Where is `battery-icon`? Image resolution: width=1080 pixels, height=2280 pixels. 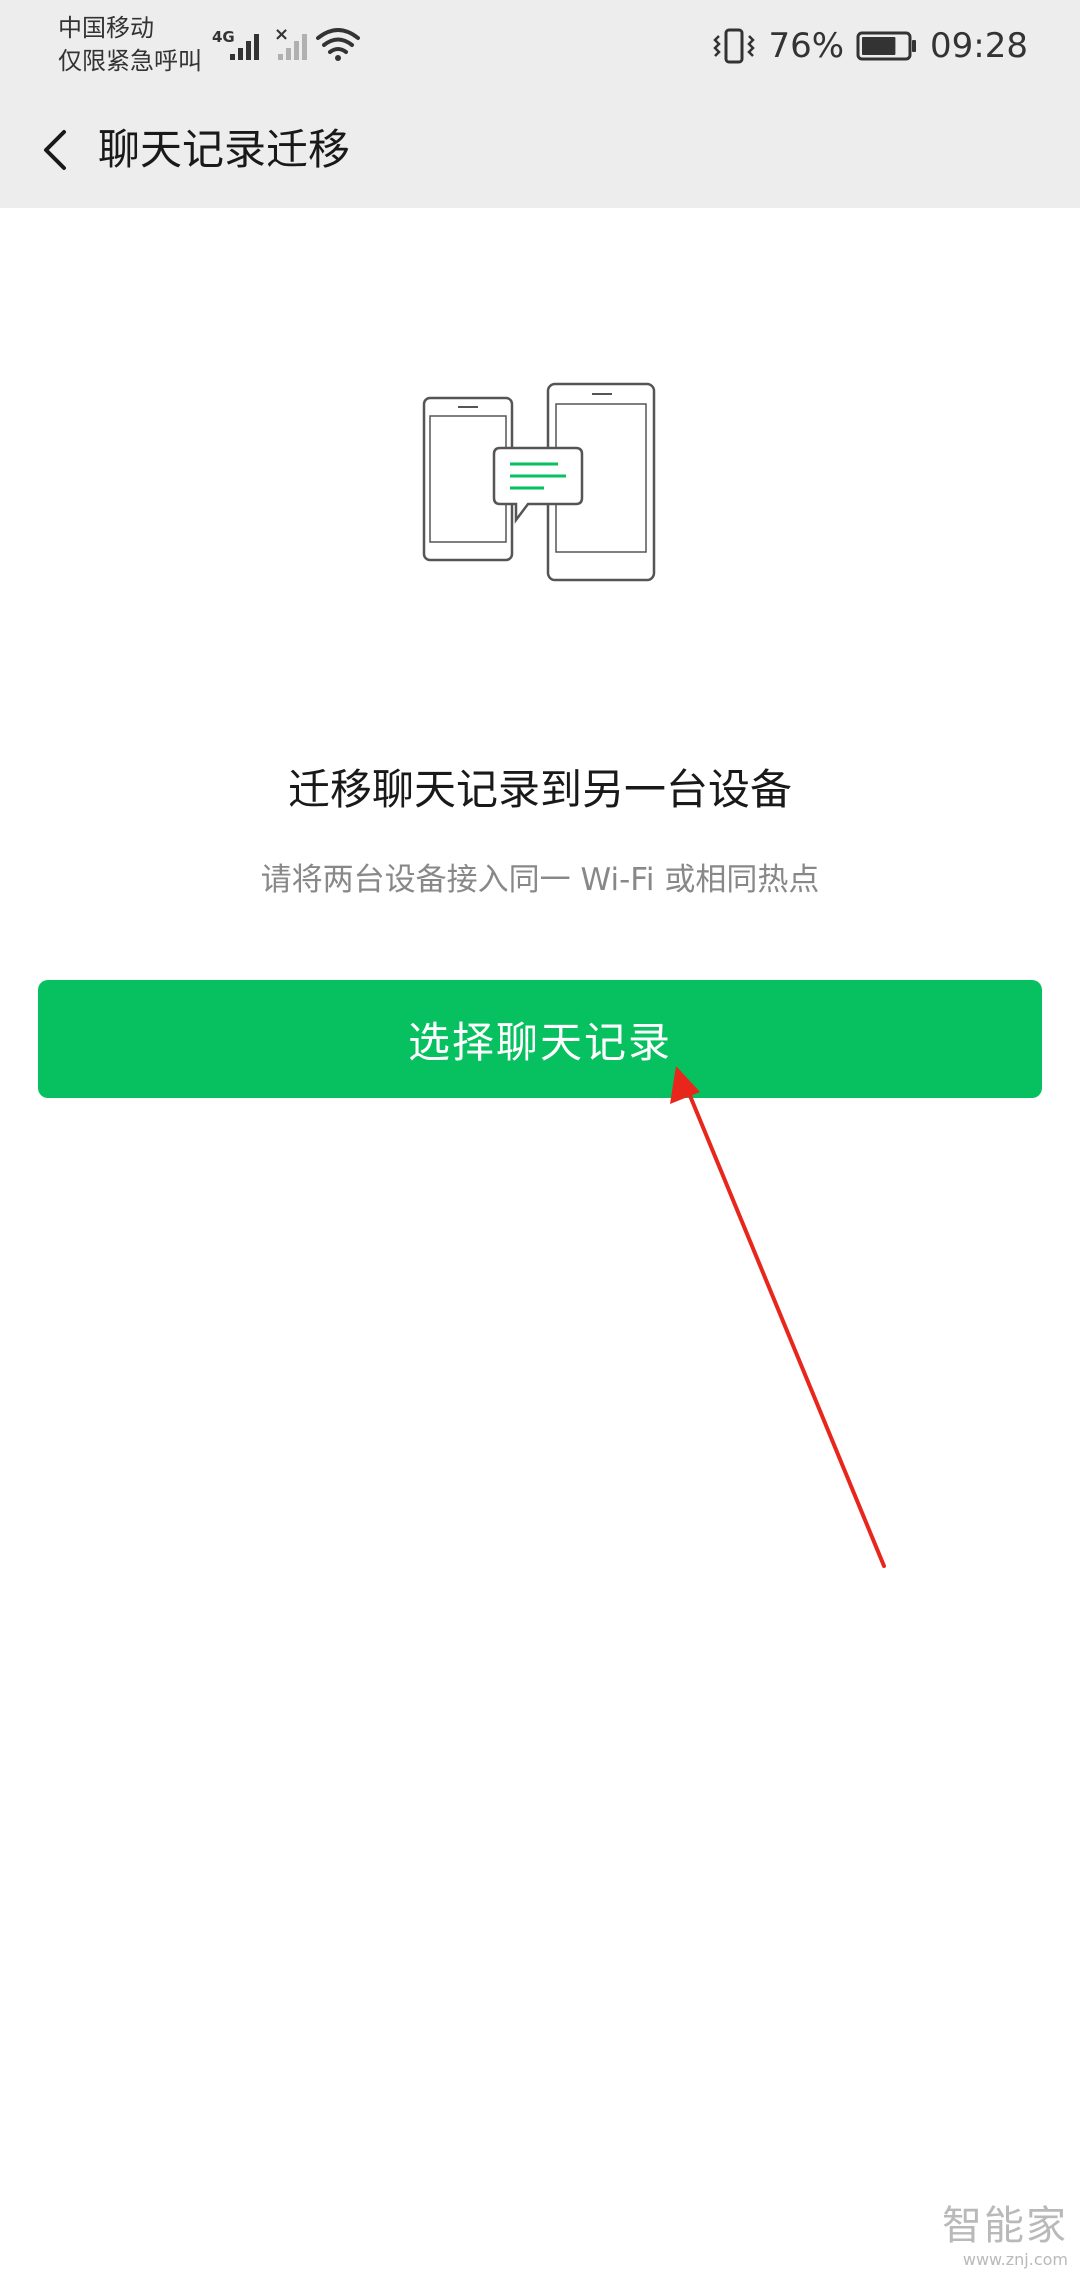 battery-icon is located at coordinates (886, 46).